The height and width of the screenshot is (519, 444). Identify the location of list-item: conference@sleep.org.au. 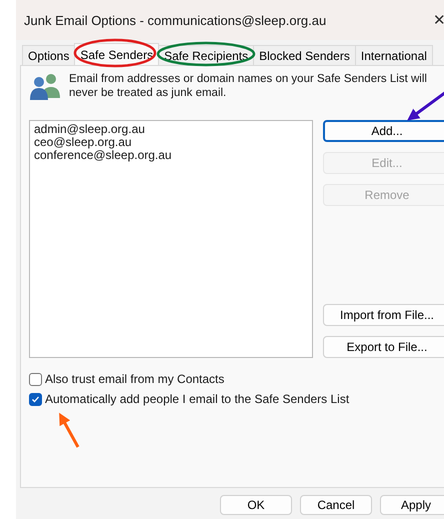
(171, 155).